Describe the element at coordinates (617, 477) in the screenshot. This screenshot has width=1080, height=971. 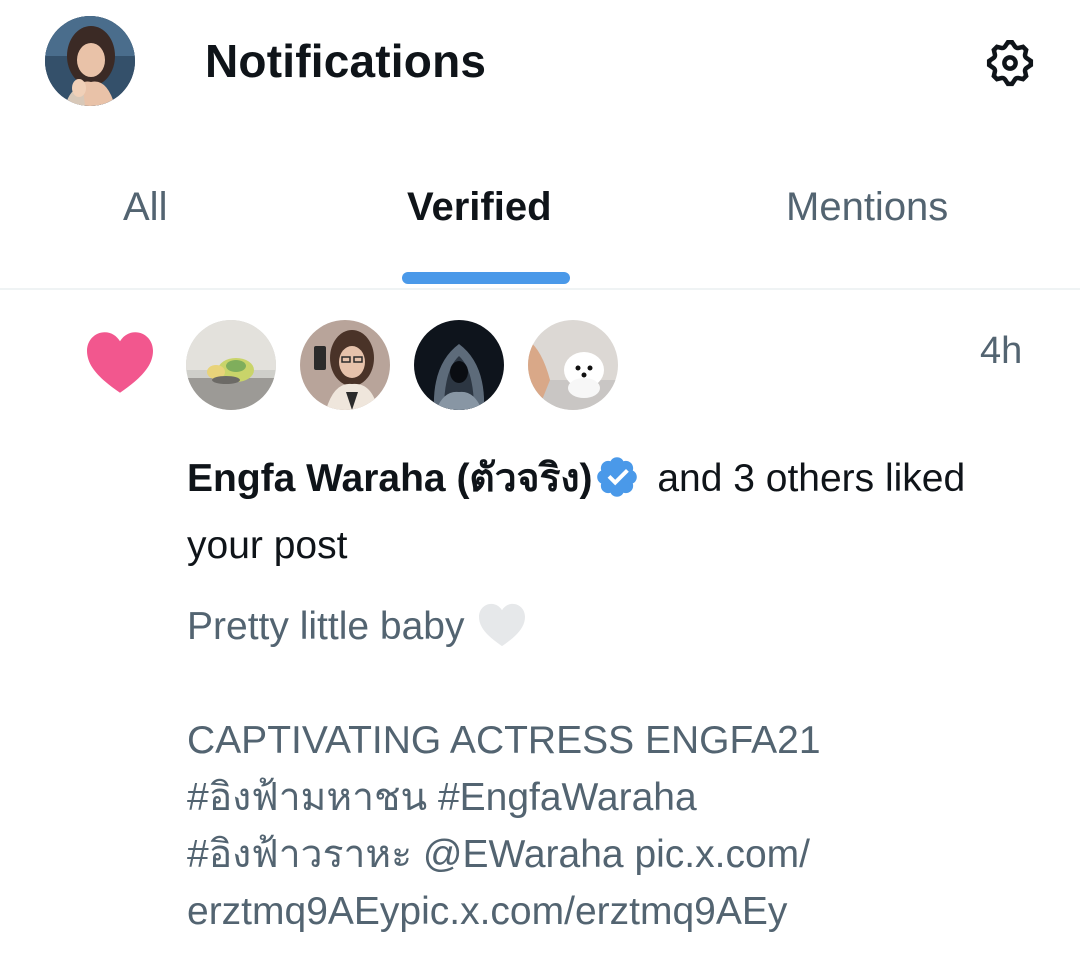
I see `verified-badge-icon` at that location.